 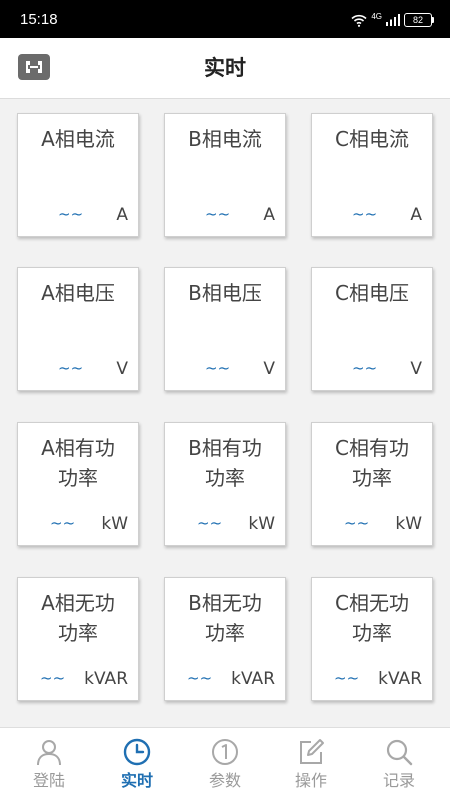 I want to click on tab-realtime: 实时, so click(x=137, y=764).